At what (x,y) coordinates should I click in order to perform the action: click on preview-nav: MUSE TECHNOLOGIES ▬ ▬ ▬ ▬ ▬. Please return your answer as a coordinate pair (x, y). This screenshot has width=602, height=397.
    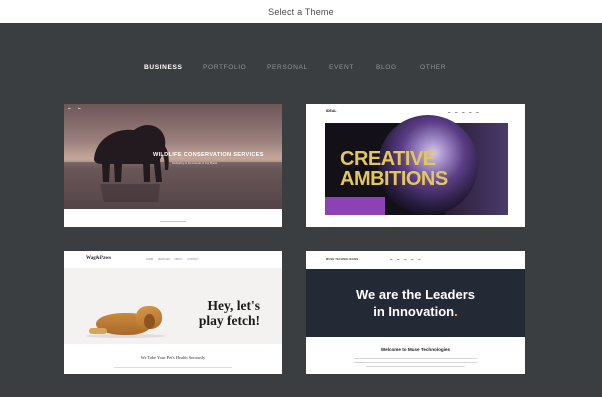
    Looking at the image, I should click on (415, 260).